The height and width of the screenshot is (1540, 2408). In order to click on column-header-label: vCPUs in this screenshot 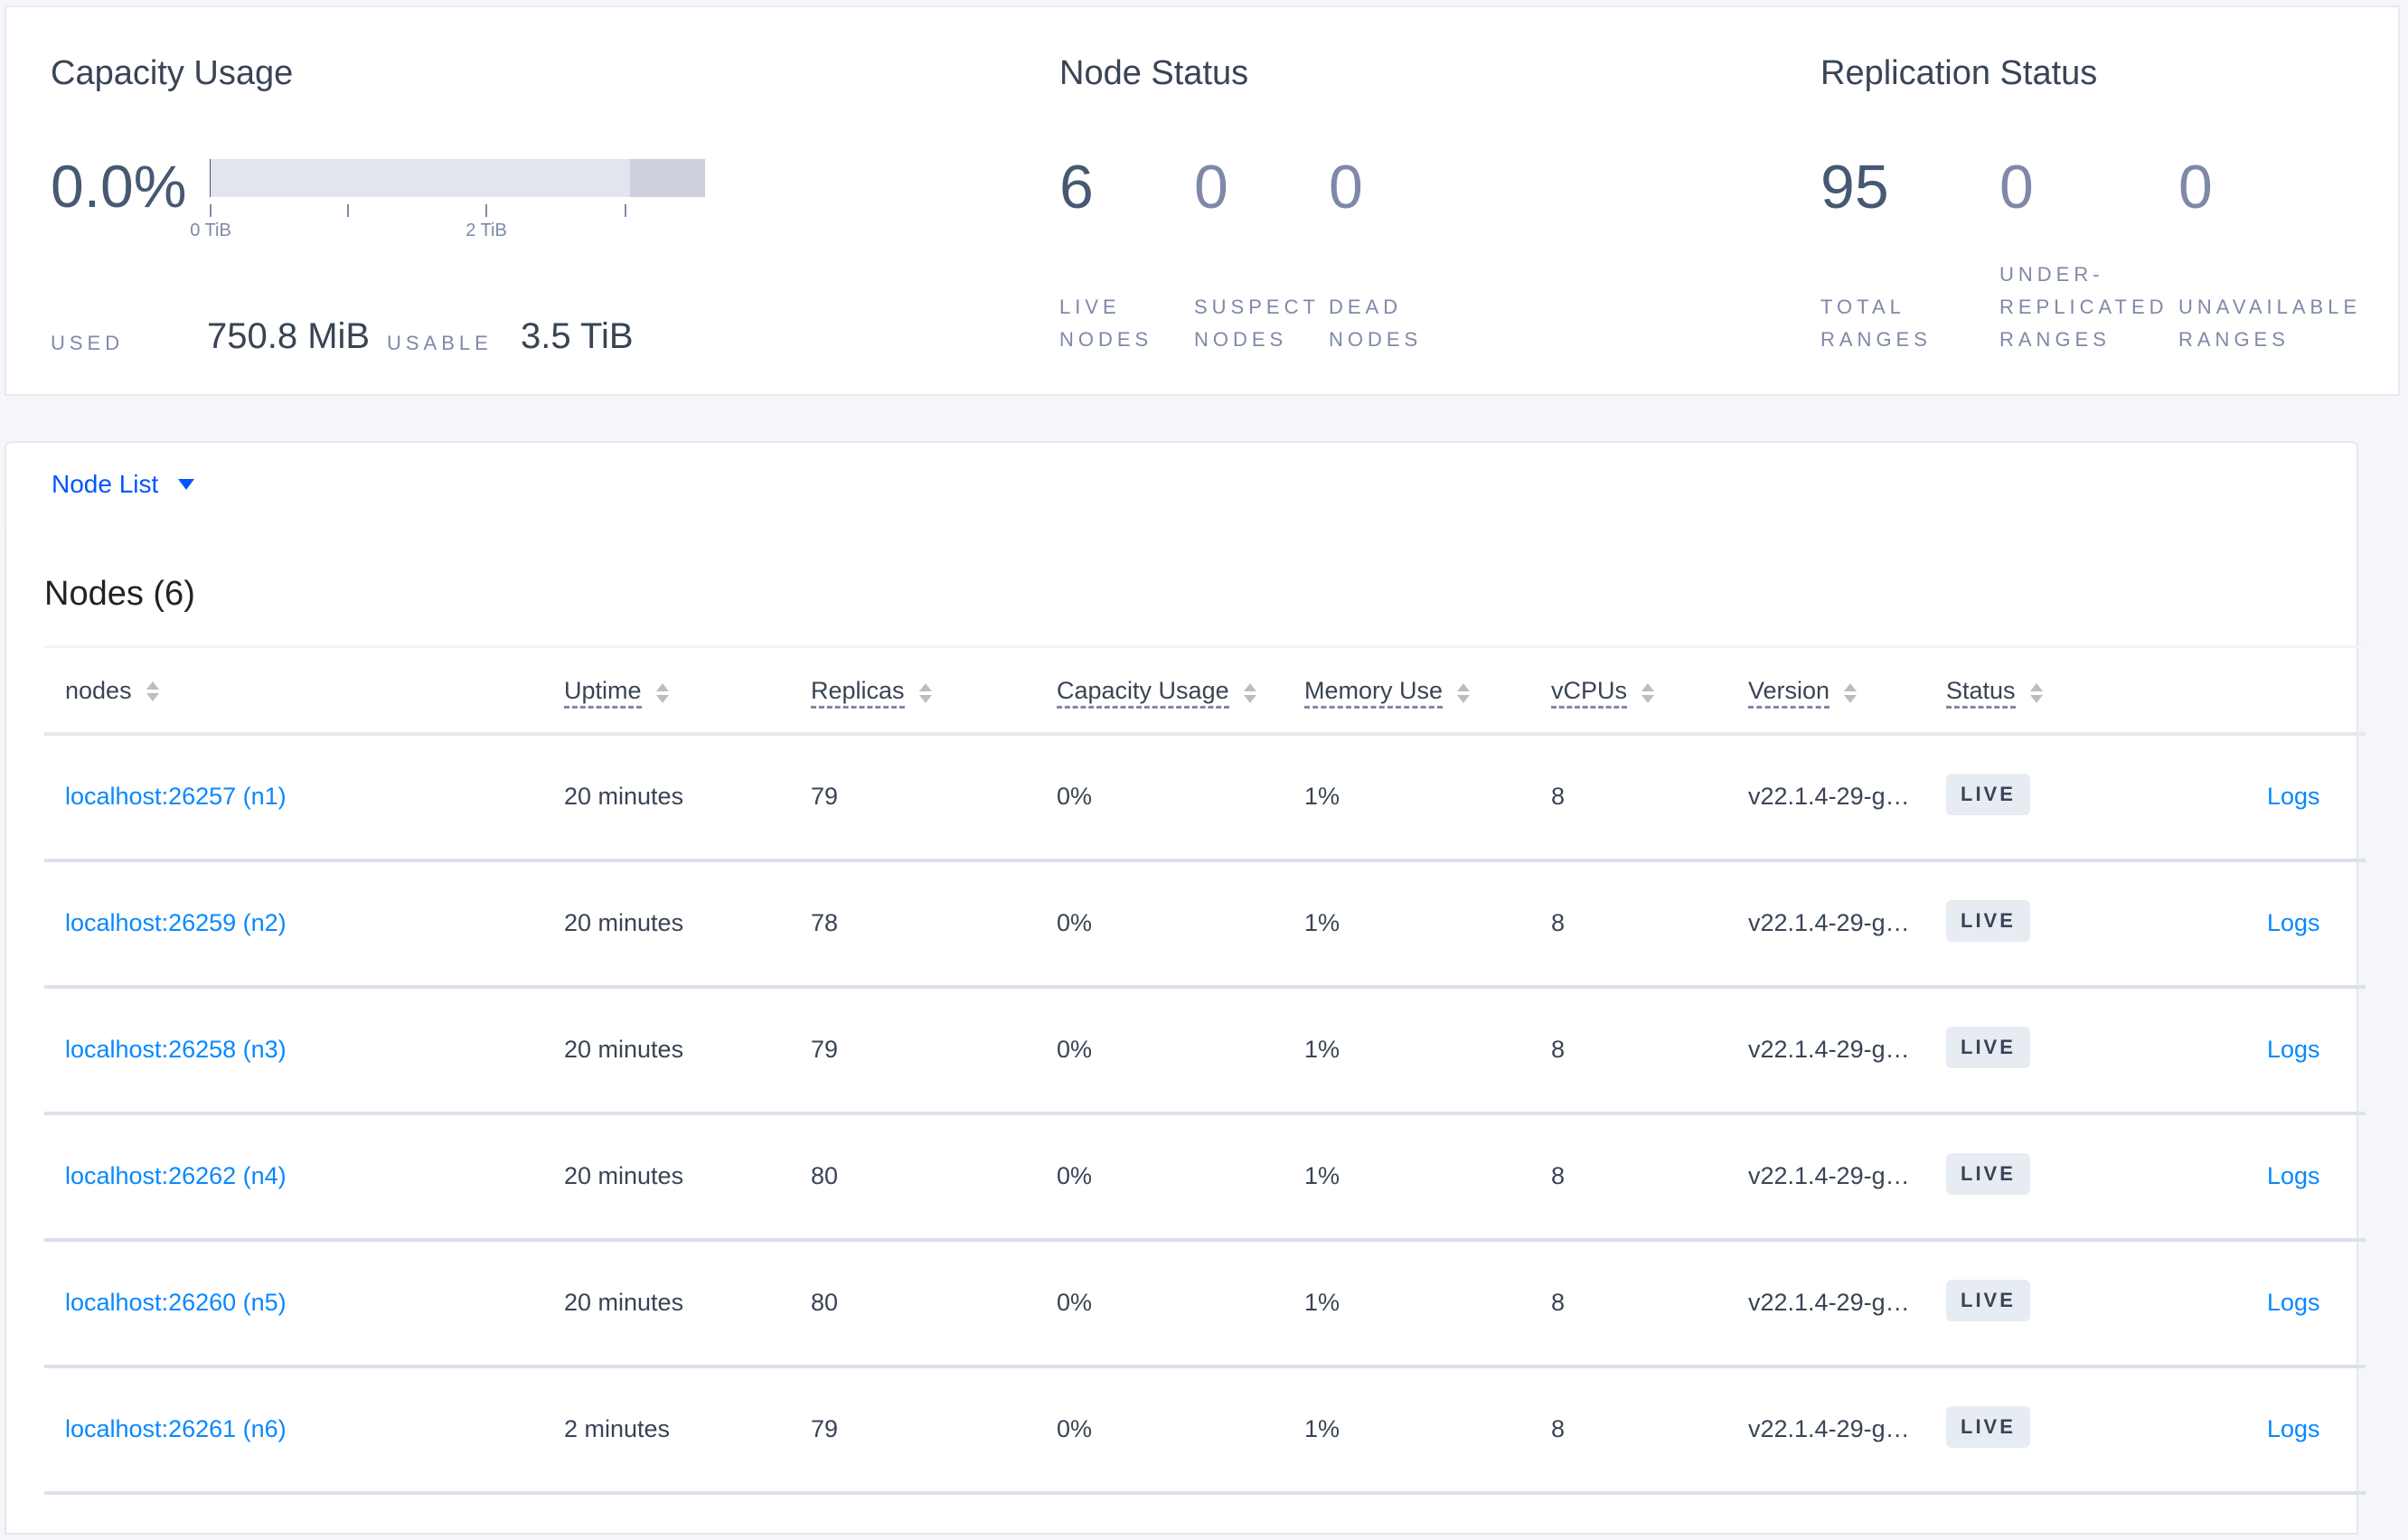, I will do `click(1589, 693)`.